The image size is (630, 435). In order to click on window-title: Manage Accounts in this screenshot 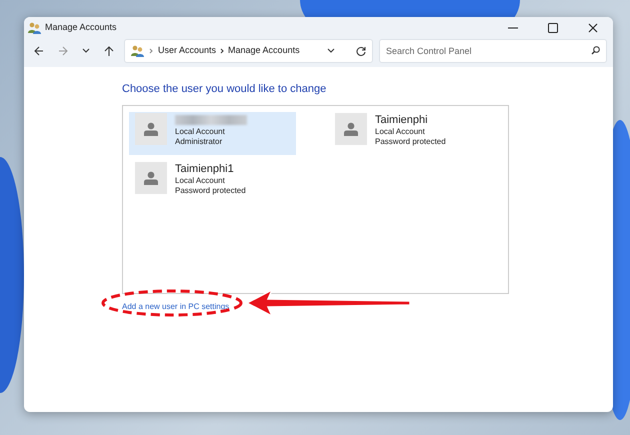, I will do `click(81, 27)`.